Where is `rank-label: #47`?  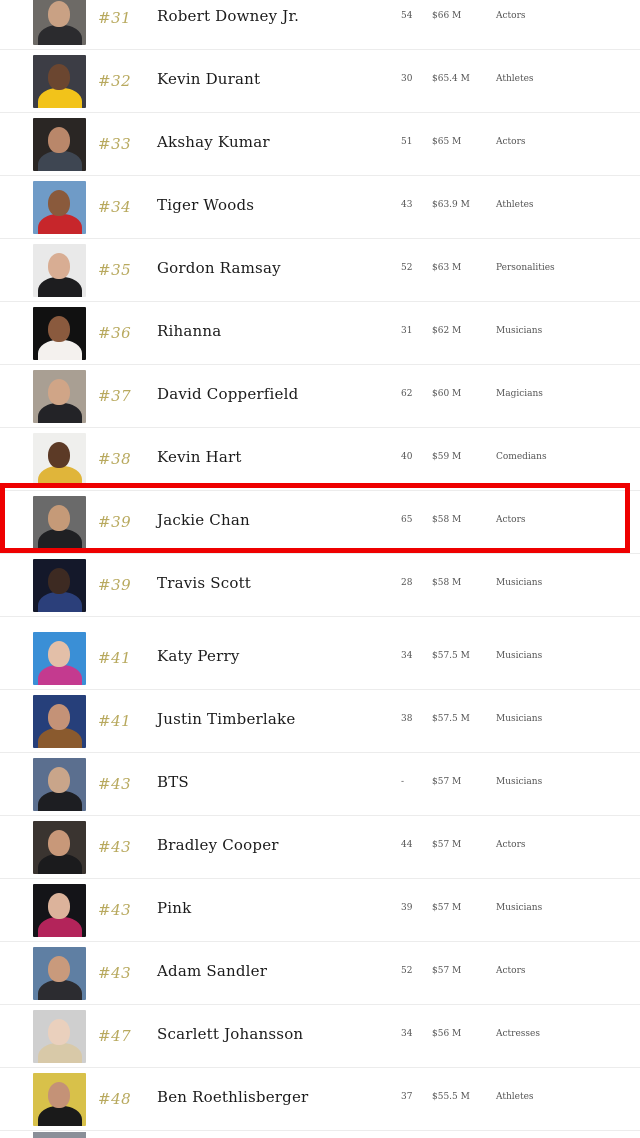 rank-label: #47 is located at coordinates (115, 1036).